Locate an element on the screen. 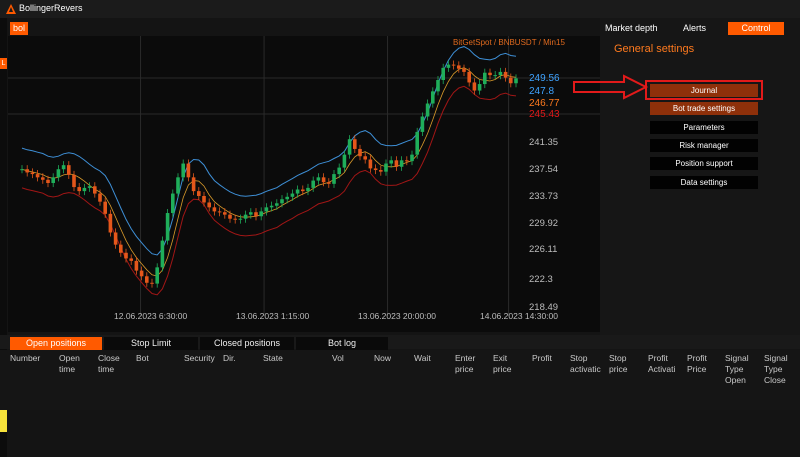 The width and height of the screenshot is (800, 457). tab-control: Control is located at coordinates (756, 28).